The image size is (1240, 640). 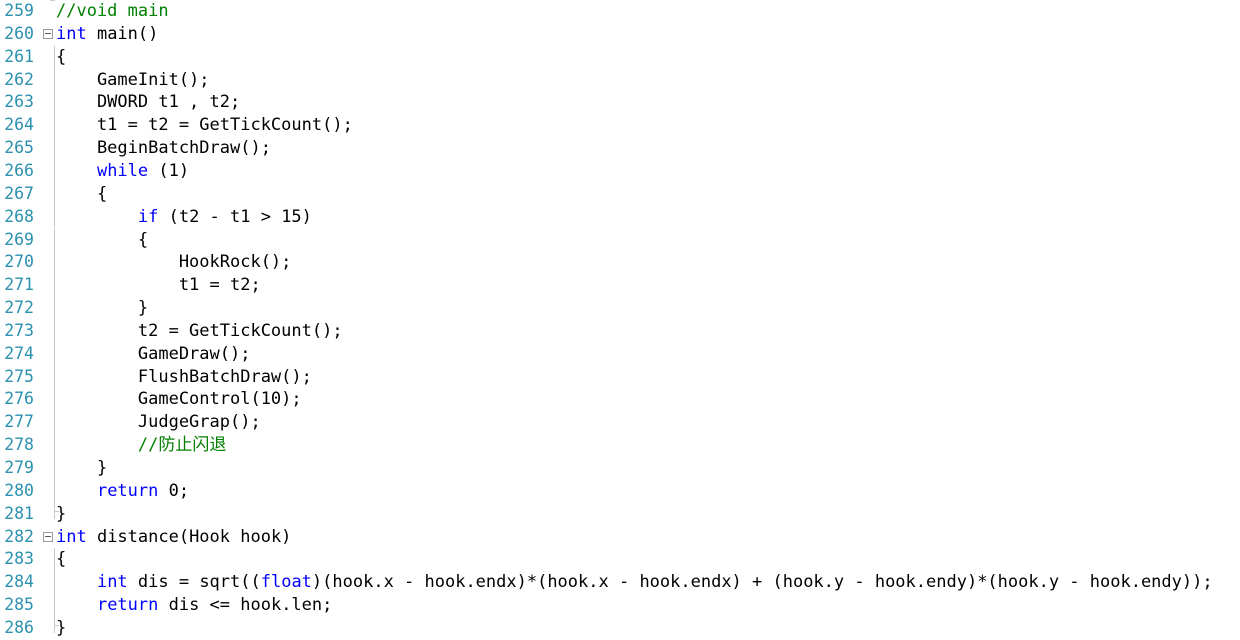 I want to click on code-text: DWORD t1 , t2;, so click(x=148, y=102).